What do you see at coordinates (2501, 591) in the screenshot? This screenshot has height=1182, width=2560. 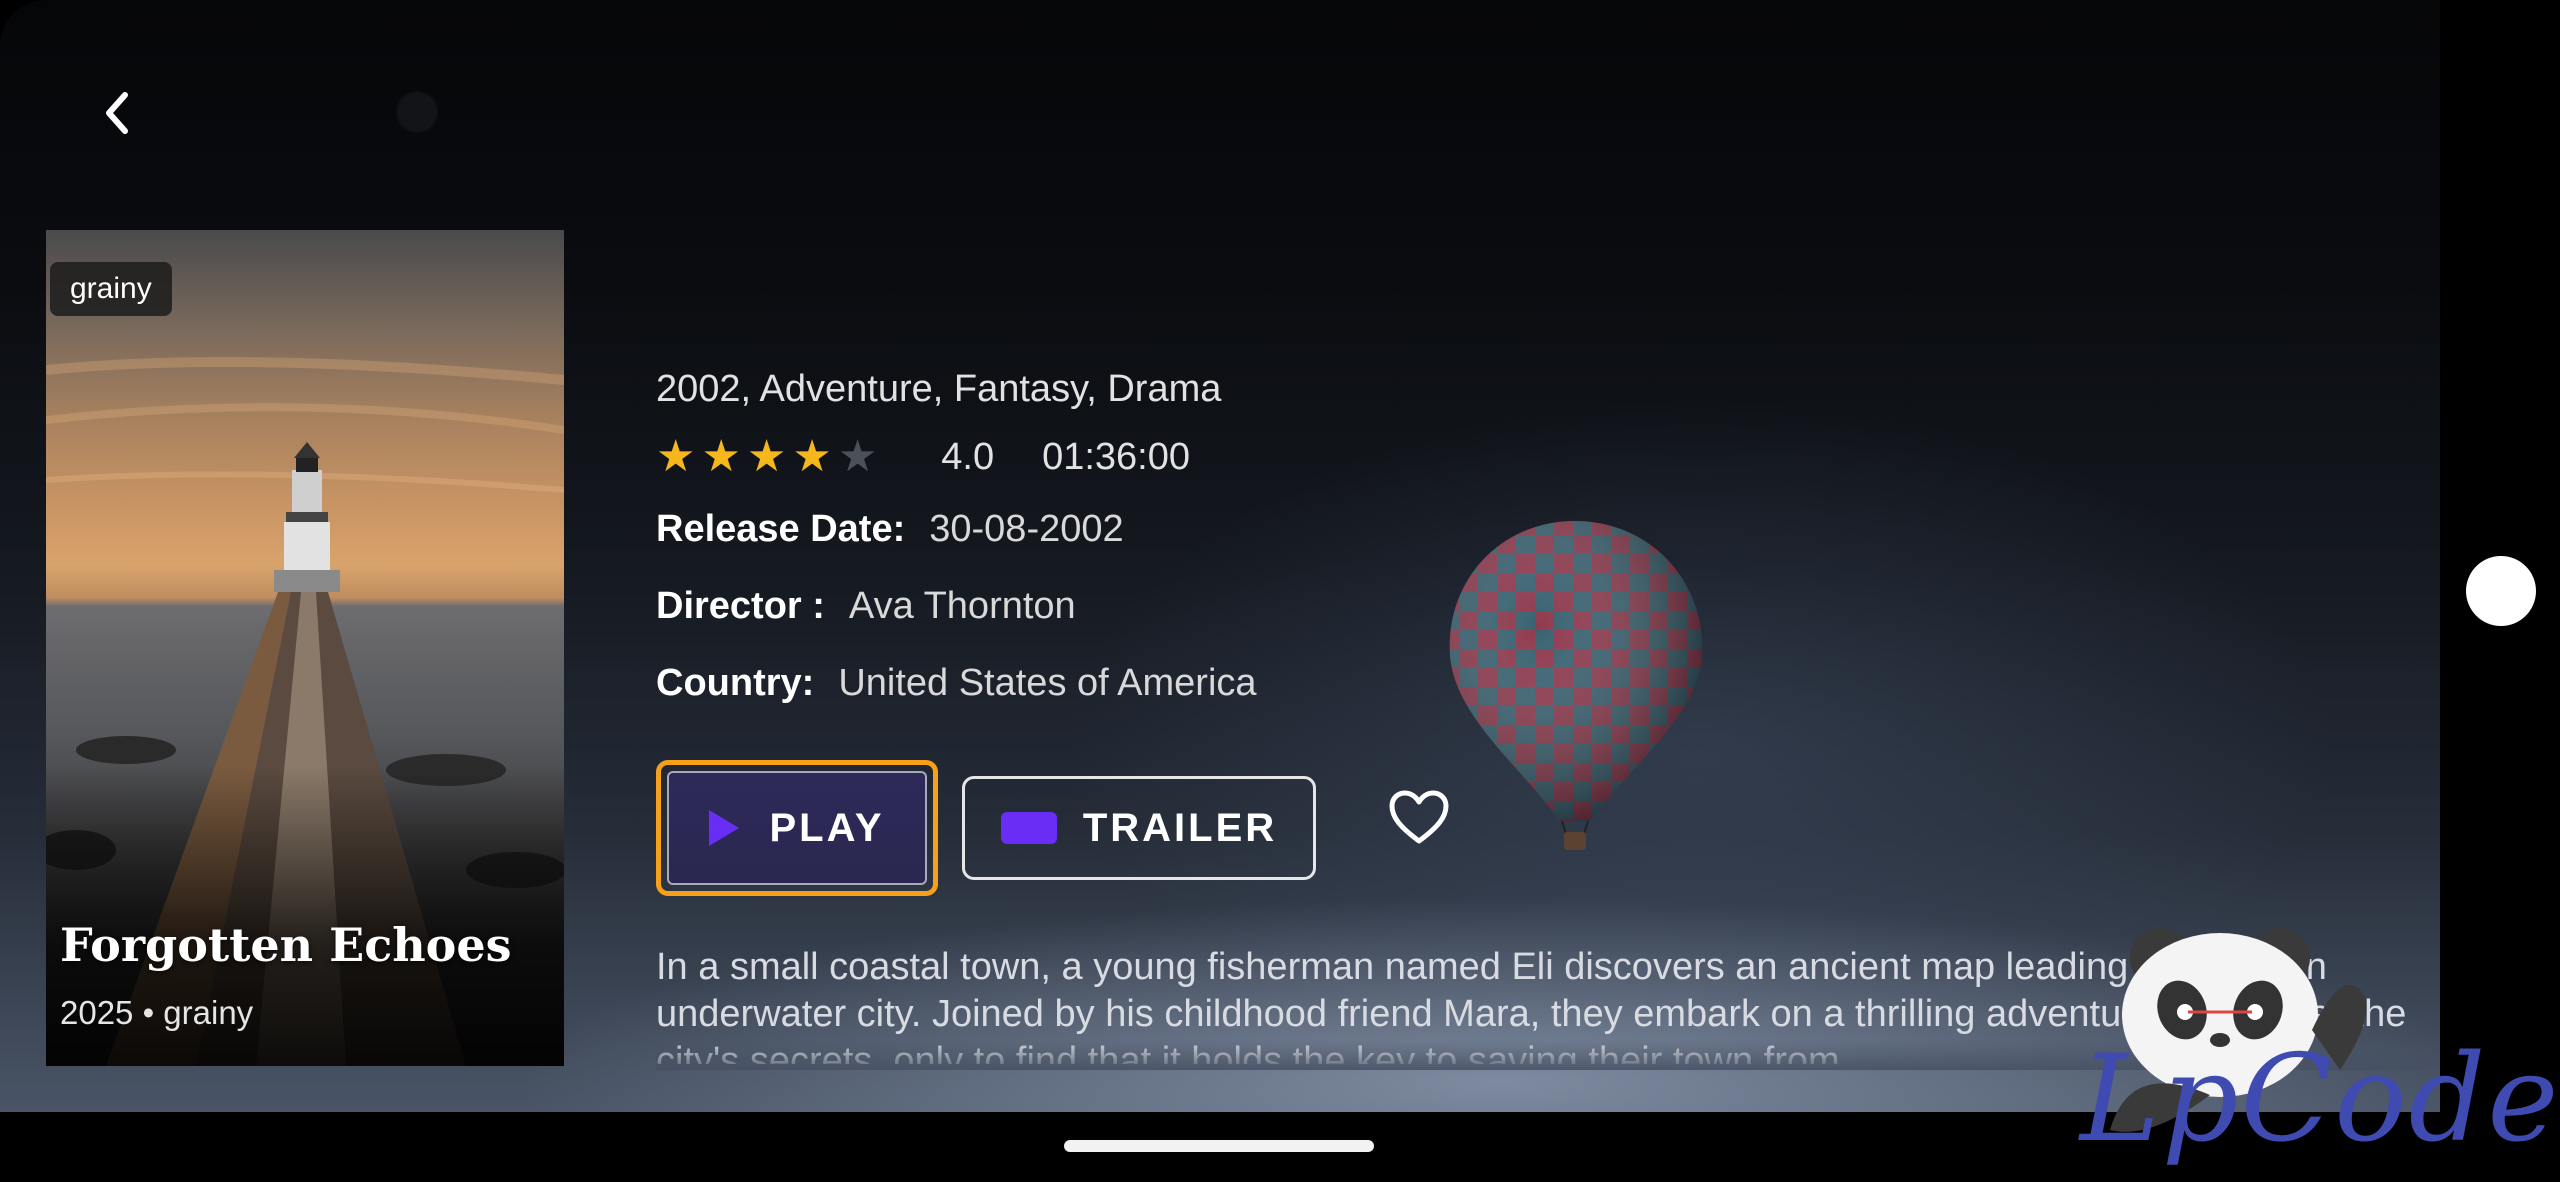 I see `floating-assist-button` at bounding box center [2501, 591].